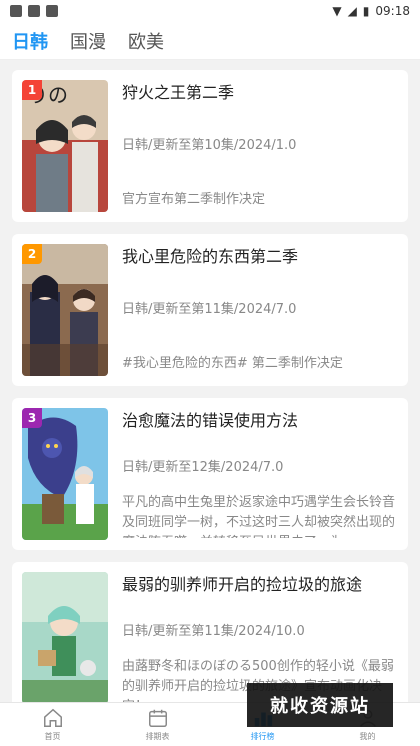 This screenshot has width=420, height=746. Describe the element at coordinates (88, 41) in the screenshot. I see `tab-guoman: 国漫` at that location.